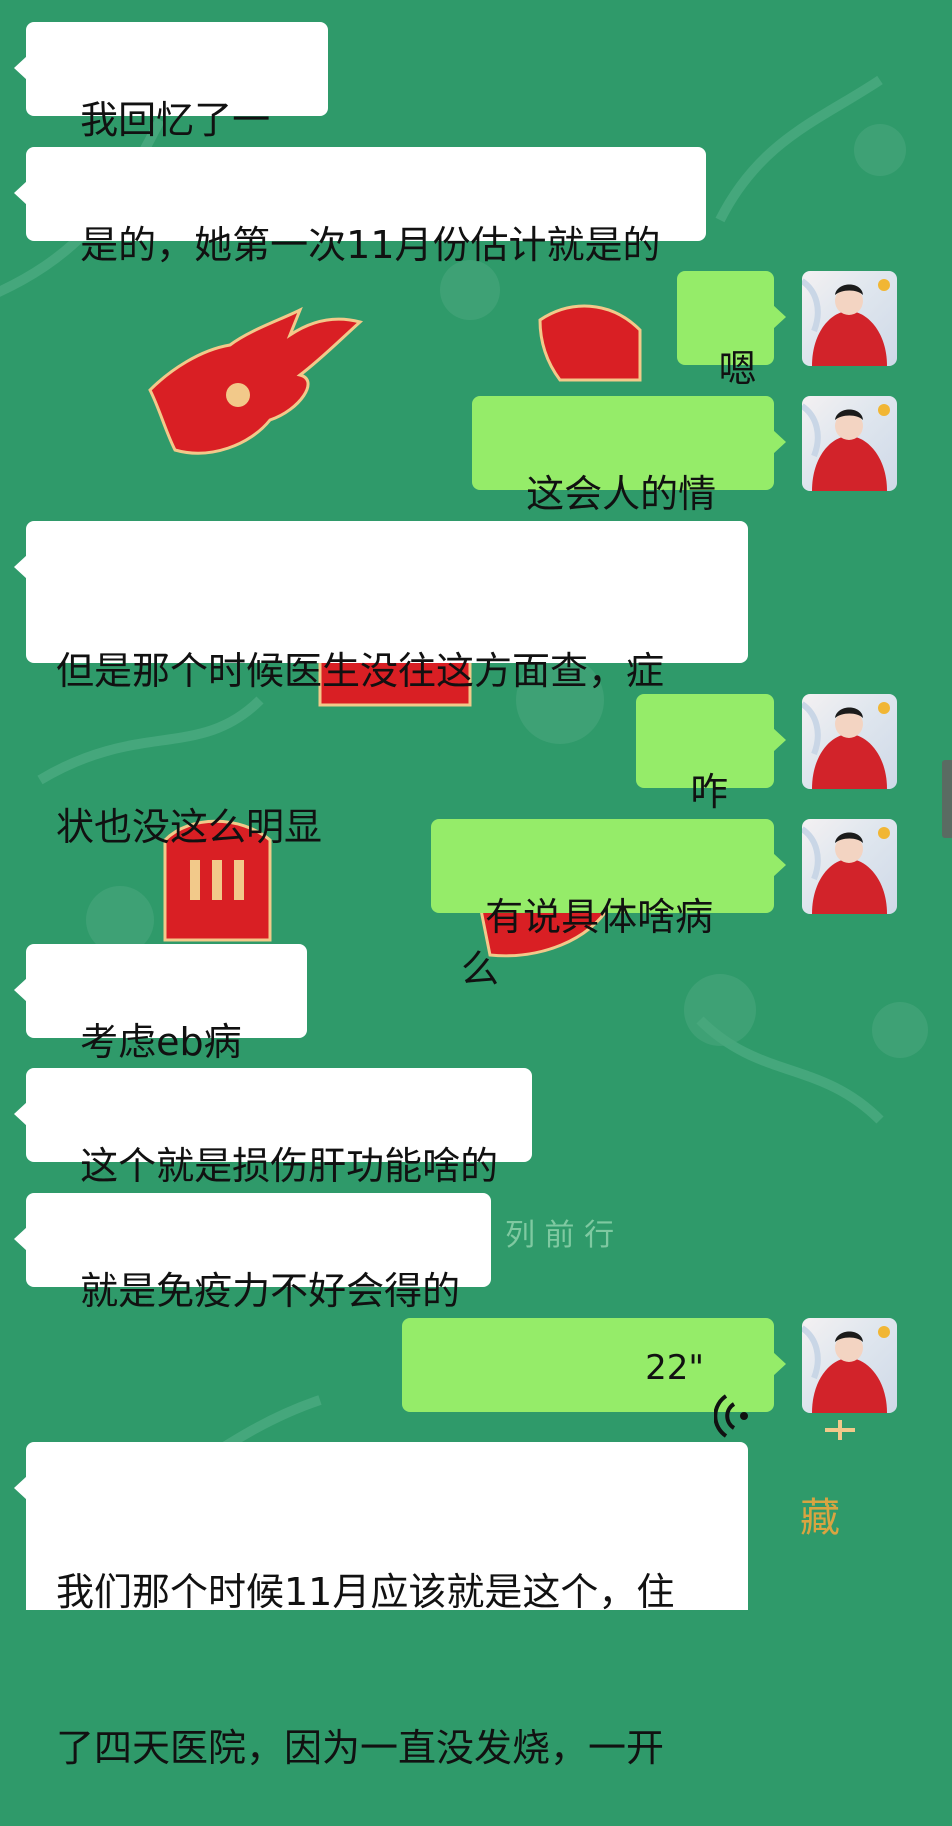  I want to click on incoming-message-bubble: 我们那个时候11月应该就是这个，住 了四天医院，因为一直没发烧，一开, so click(381, 1606).